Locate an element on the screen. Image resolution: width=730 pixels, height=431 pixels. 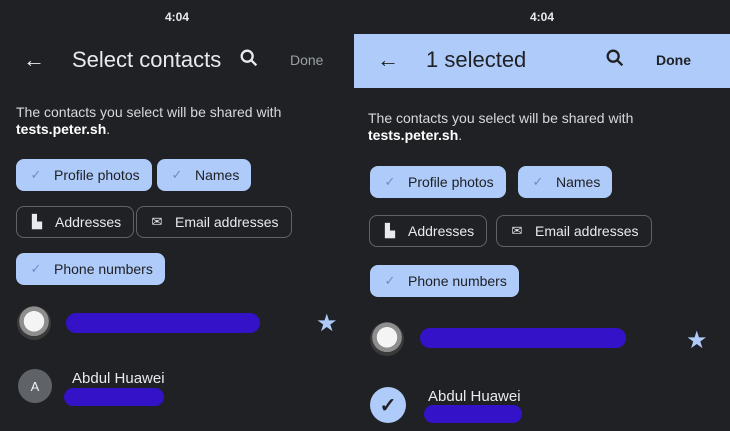
selection-app-bar: ← 1 selected Done is located at coordinates (542, 61).